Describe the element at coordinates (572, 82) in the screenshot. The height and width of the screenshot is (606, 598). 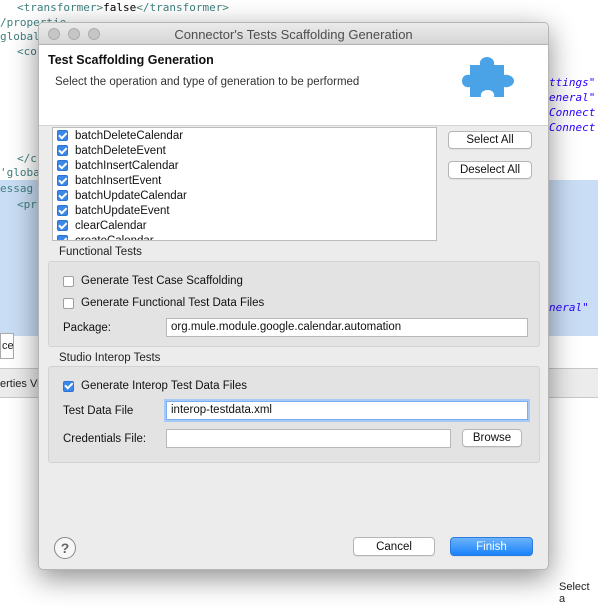
I see `code-fragment: ttings"` at that location.